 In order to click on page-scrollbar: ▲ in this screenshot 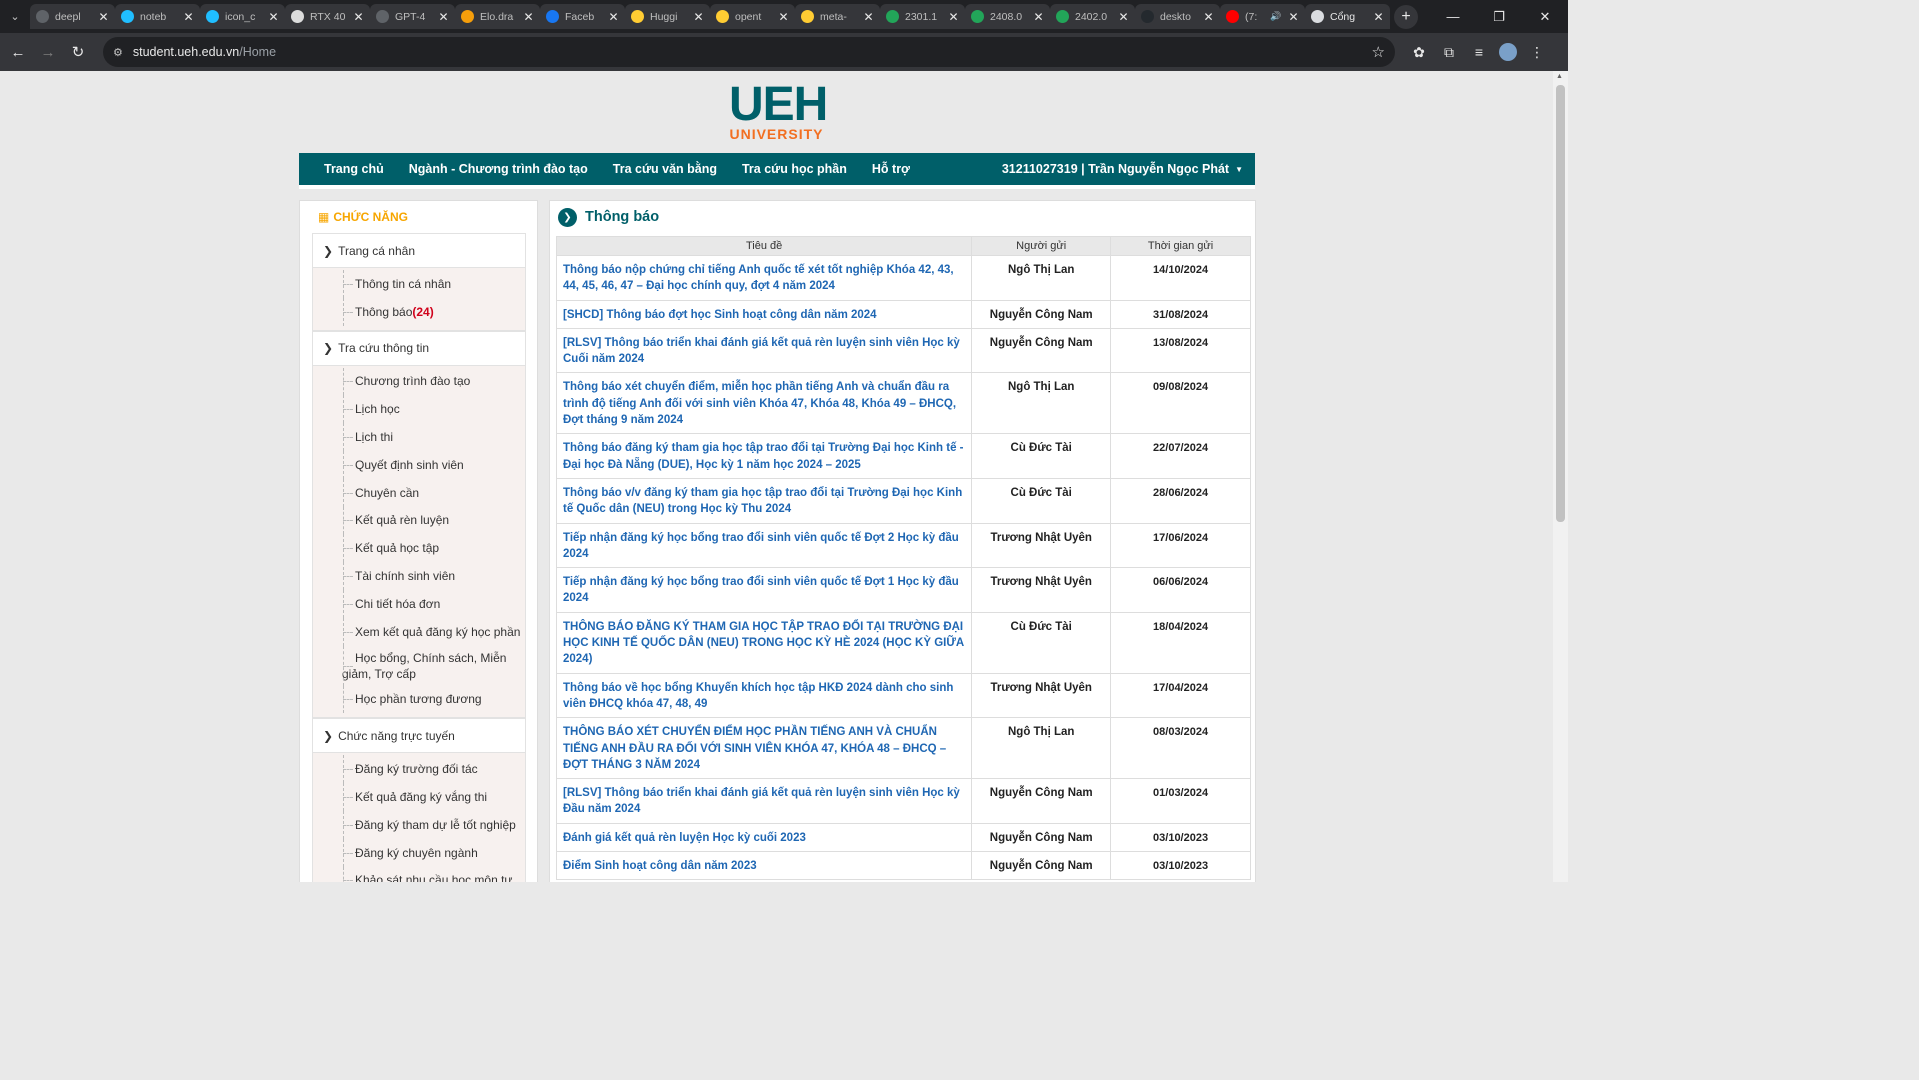, I will do `click(1560, 476)`.